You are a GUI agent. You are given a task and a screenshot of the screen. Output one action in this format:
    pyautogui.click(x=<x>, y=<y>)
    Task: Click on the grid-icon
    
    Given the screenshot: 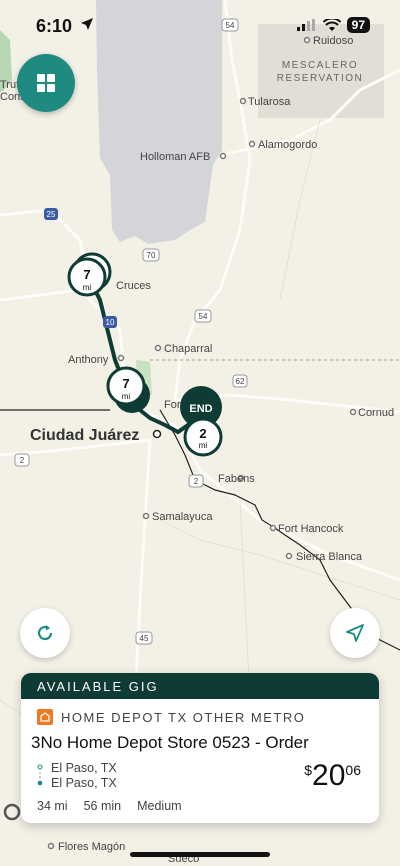 What is the action you would take?
    pyautogui.click(x=46, y=83)
    